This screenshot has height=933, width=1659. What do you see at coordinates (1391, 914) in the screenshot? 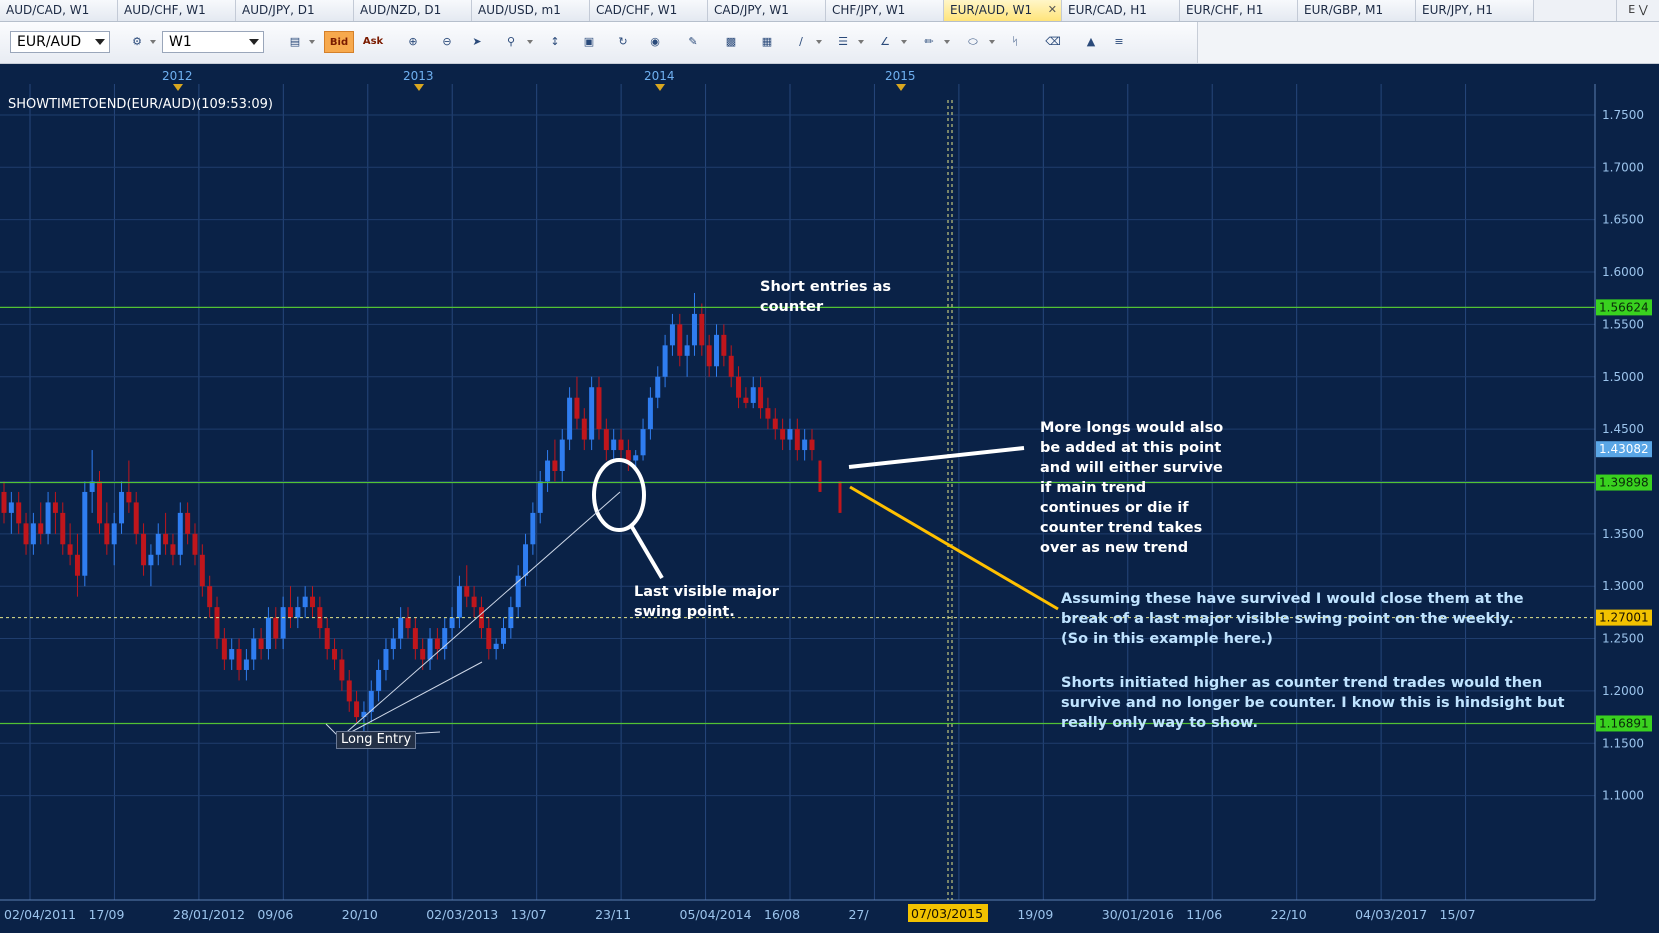
I see `x-tick-label: 04/03/2017` at bounding box center [1391, 914].